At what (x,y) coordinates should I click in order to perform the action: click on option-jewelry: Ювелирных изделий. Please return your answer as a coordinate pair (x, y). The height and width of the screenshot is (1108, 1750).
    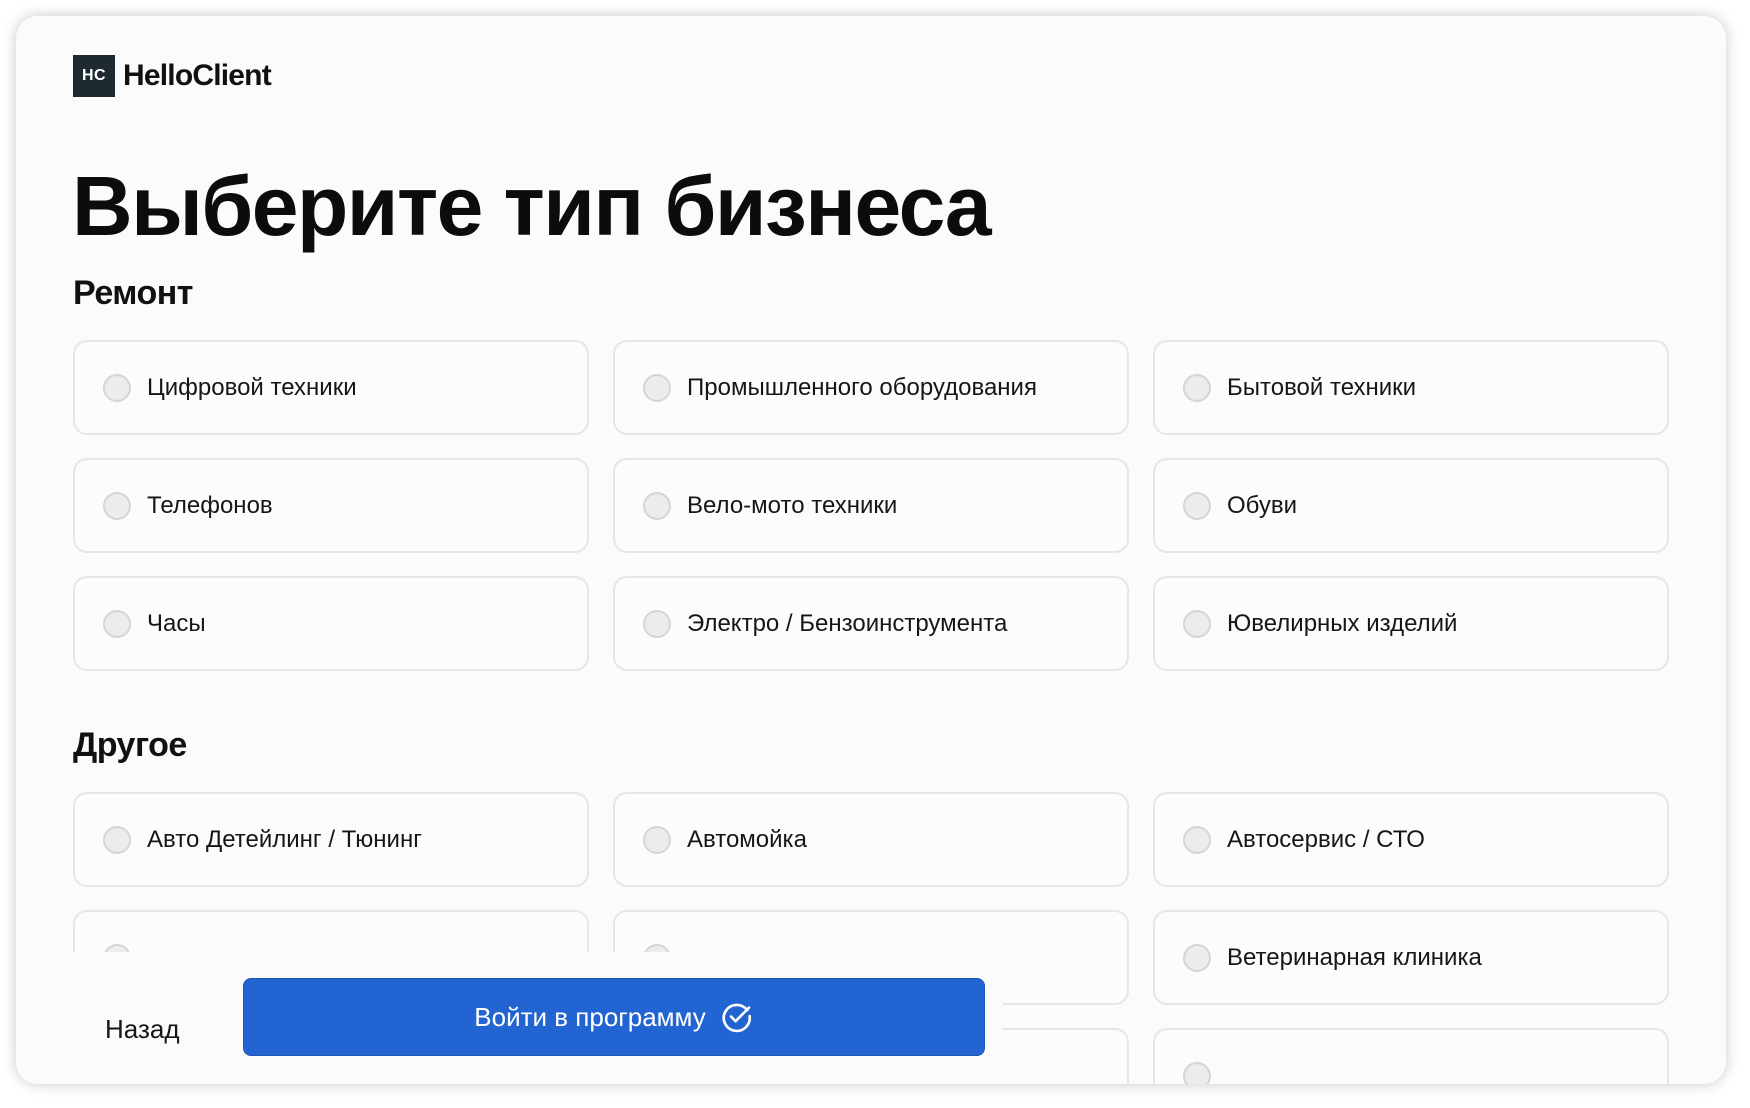
    Looking at the image, I should click on (1411, 623).